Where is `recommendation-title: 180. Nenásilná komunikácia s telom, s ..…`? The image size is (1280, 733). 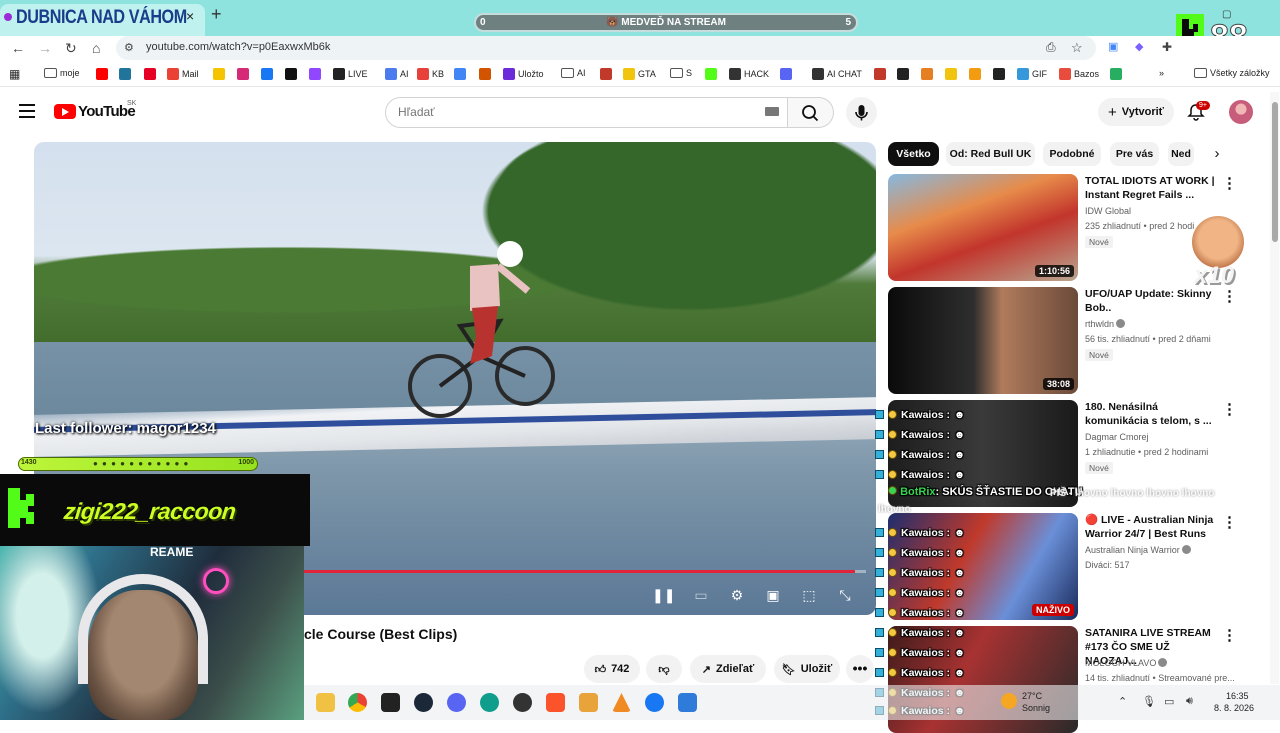
recommendation-title: 180. Nenásilná komunikácia s telom, s ..… is located at coordinates (1150, 414).